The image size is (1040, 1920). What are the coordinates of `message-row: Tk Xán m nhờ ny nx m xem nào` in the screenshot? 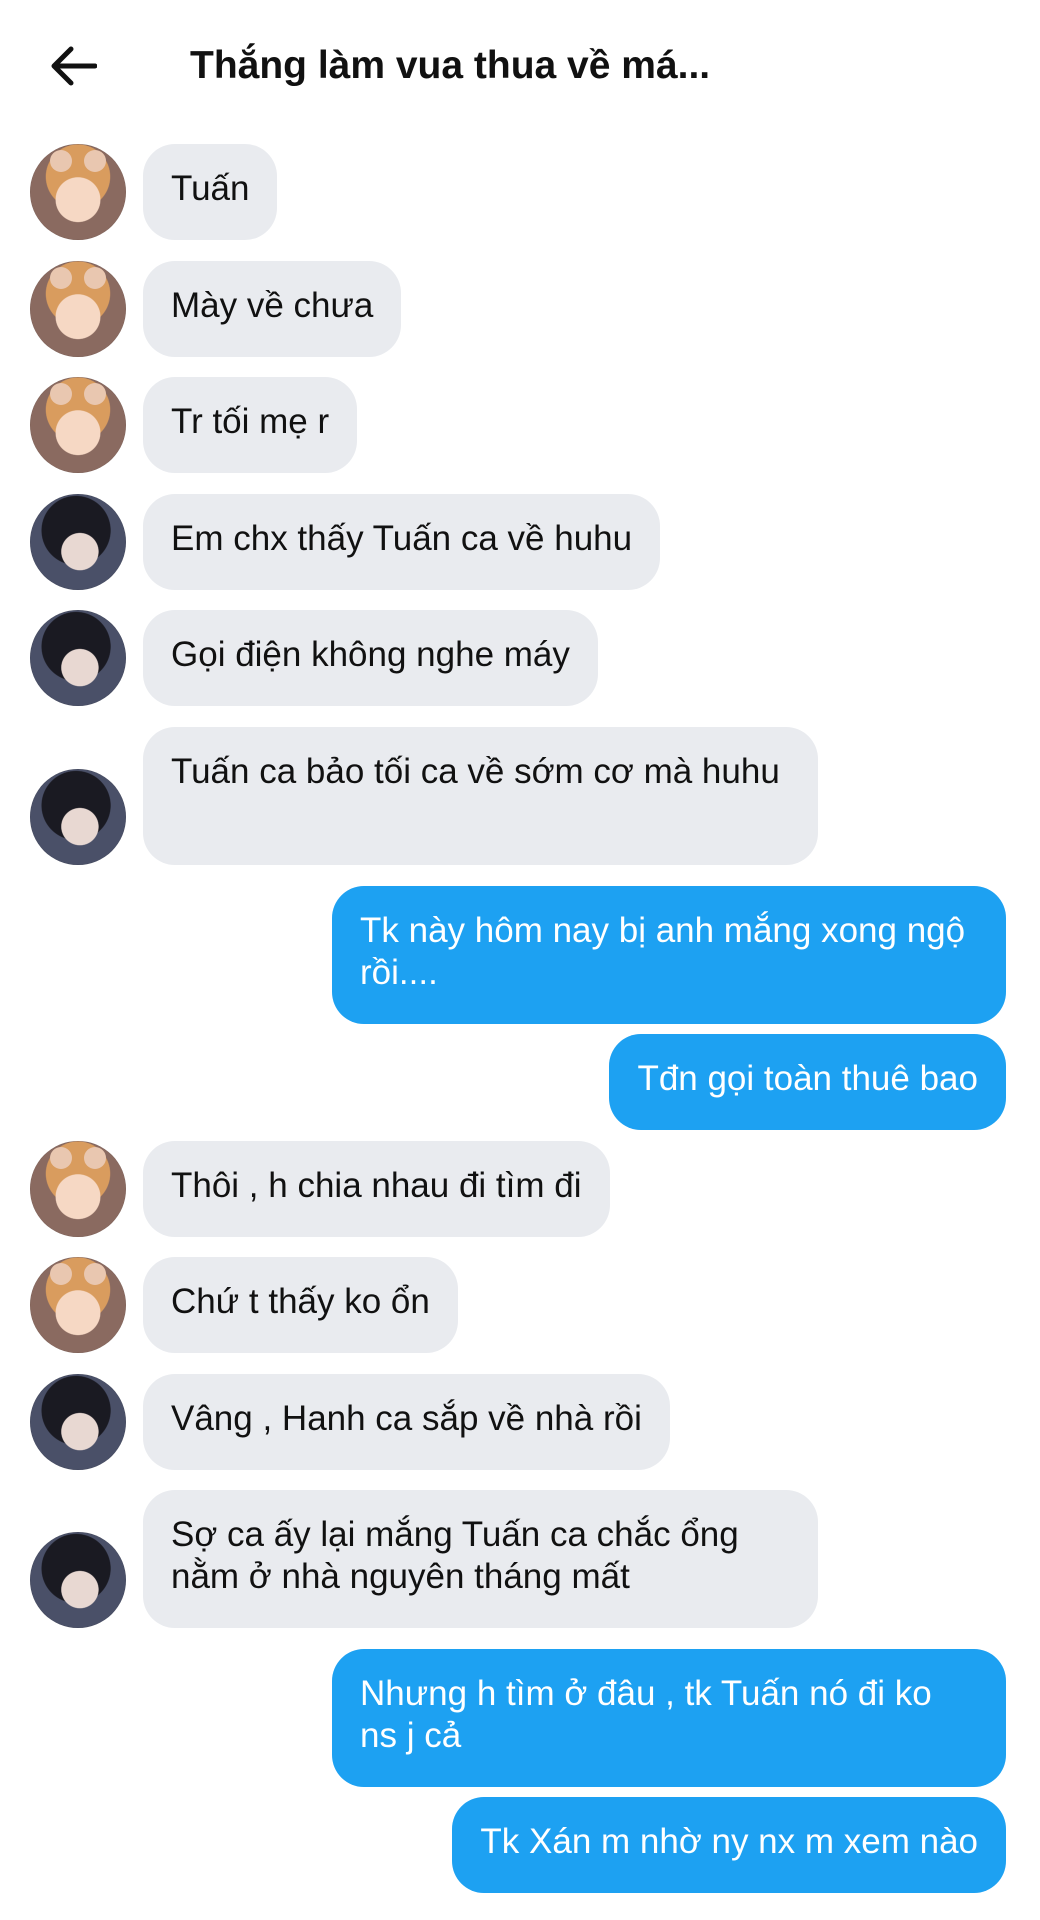 It's located at (520, 1845).